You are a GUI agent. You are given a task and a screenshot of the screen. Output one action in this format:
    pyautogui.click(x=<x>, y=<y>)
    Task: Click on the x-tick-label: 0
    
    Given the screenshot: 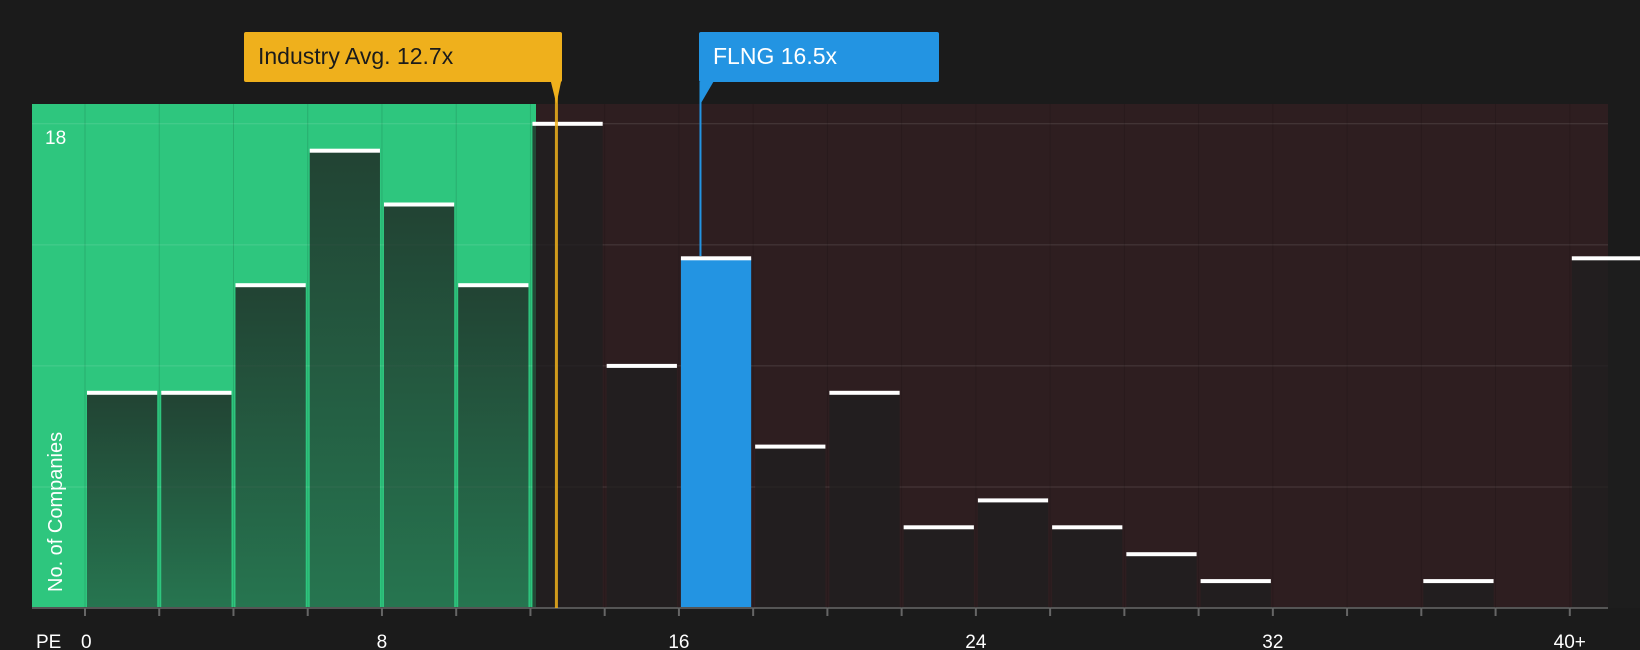 What is the action you would take?
    pyautogui.click(x=86, y=641)
    